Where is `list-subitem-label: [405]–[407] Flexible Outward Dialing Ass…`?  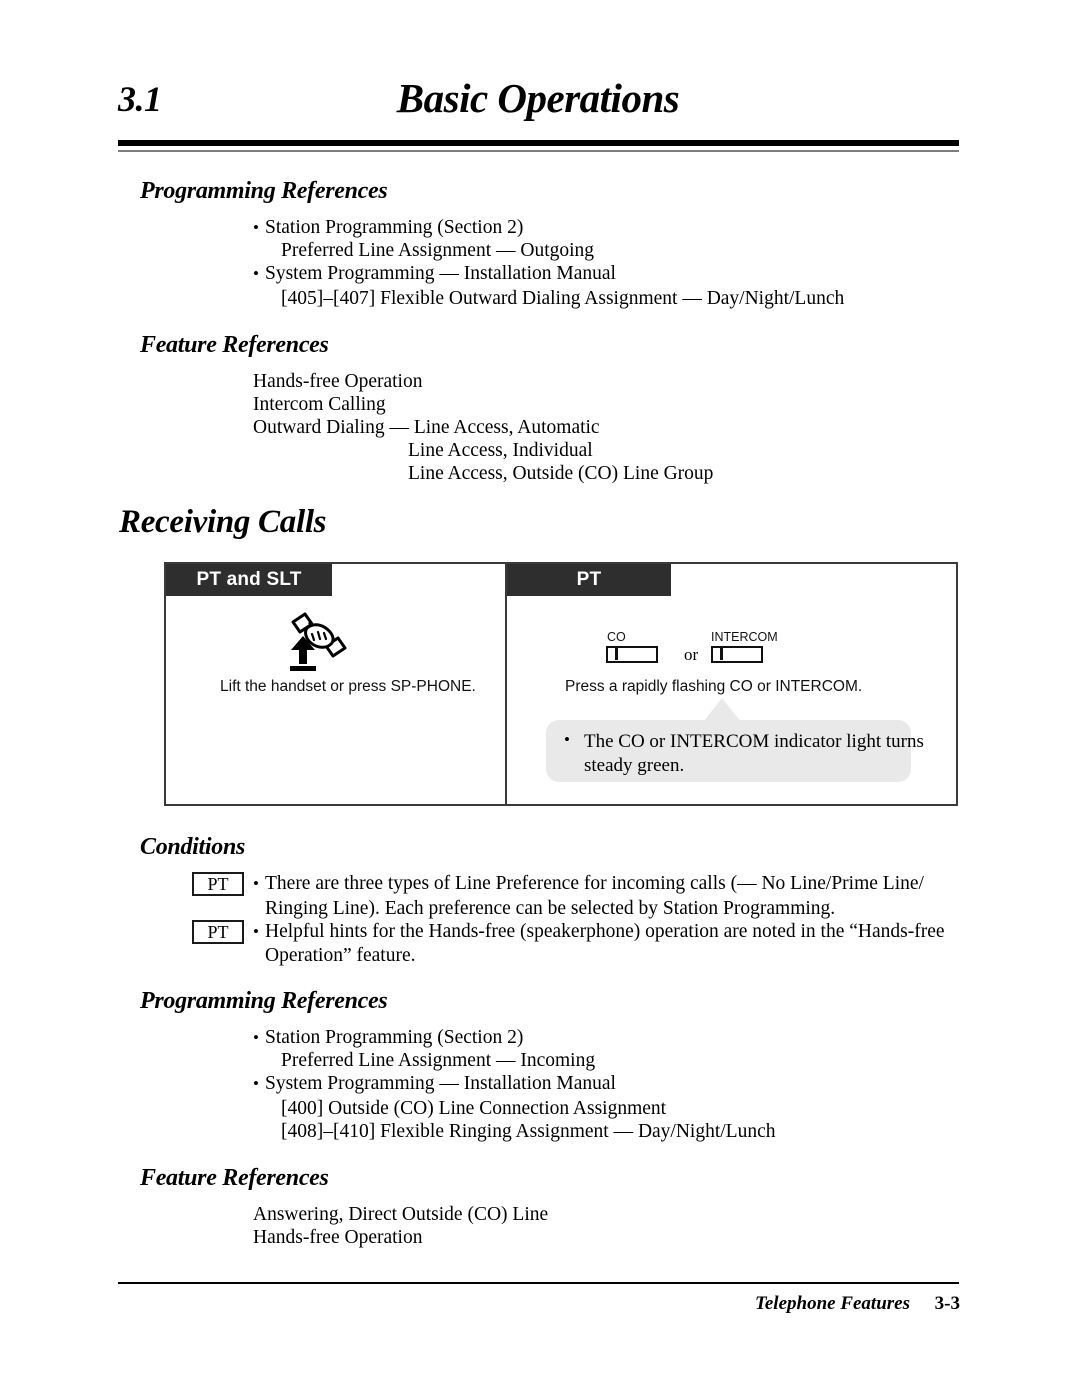
list-subitem-label: [405]–[407] Flexible Outward Dialing Ass… is located at coordinates (563, 298).